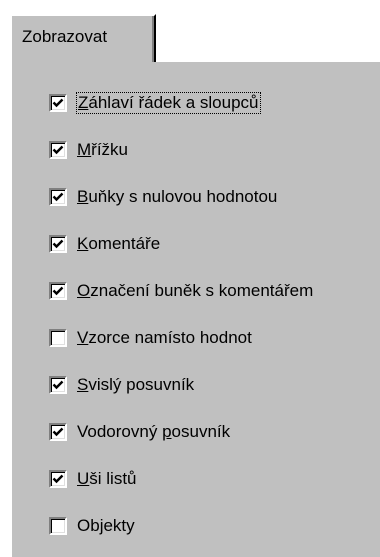 This screenshot has width=380, height=557. Describe the element at coordinates (154, 431) in the screenshot. I see `option-label: Vodorovný posuvník` at that location.